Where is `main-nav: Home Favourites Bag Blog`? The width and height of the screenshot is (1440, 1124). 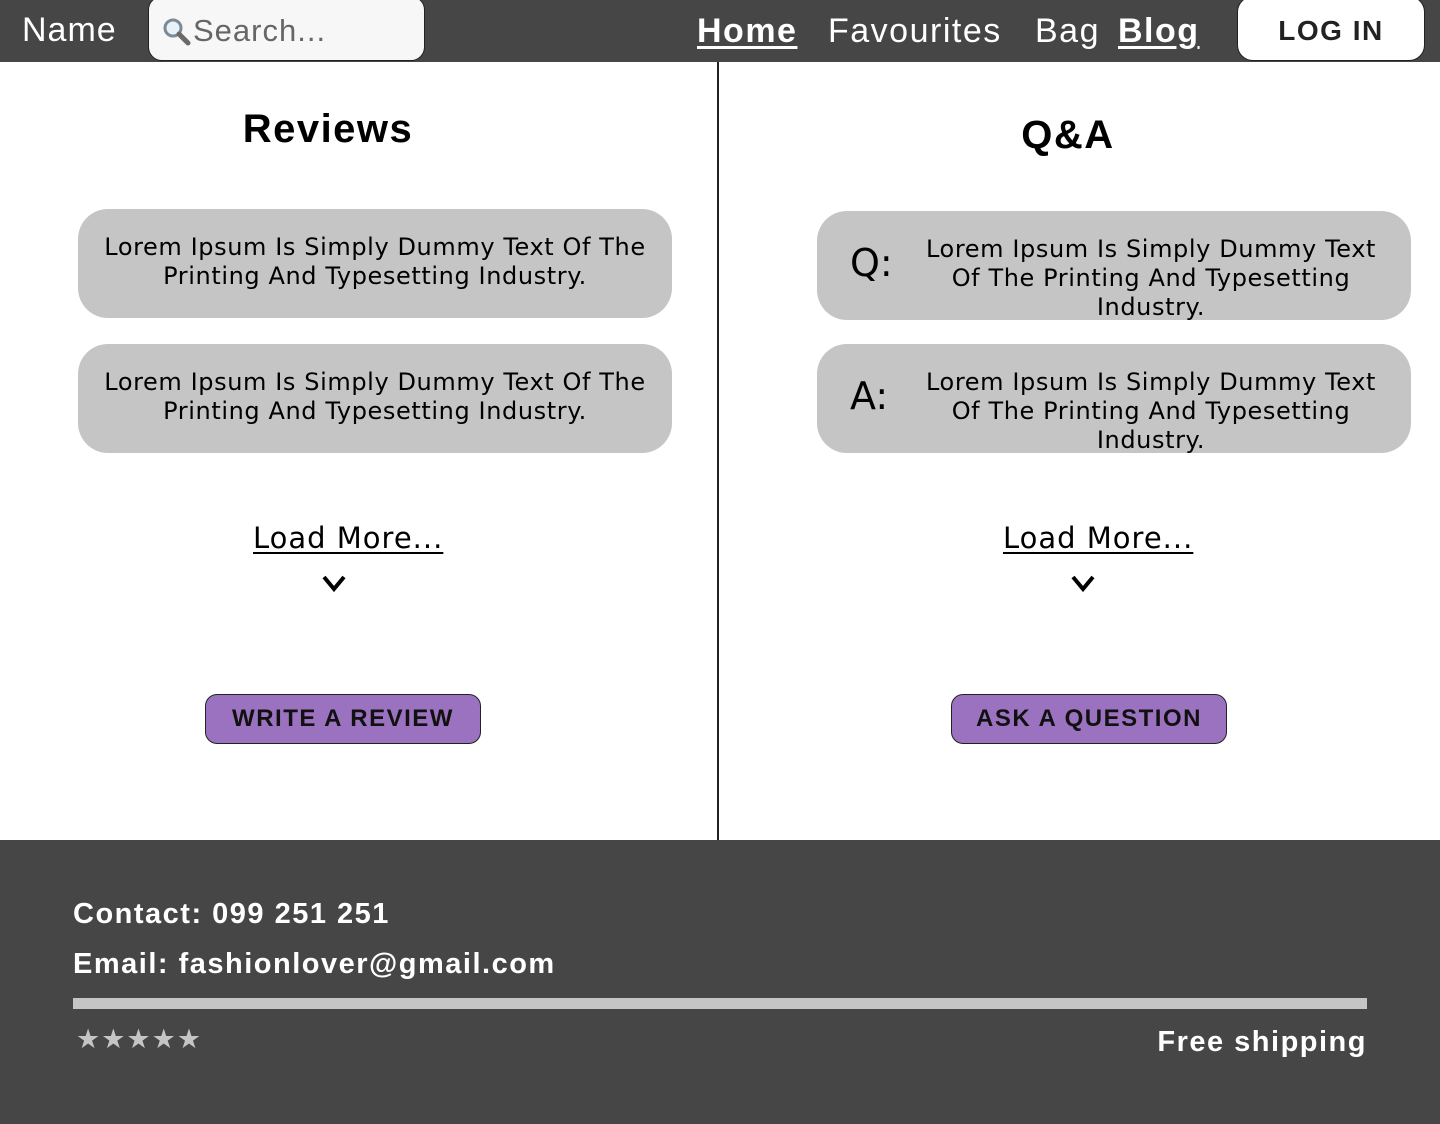 main-nav: Home Favourites Bag Blog is located at coordinates (720, 32).